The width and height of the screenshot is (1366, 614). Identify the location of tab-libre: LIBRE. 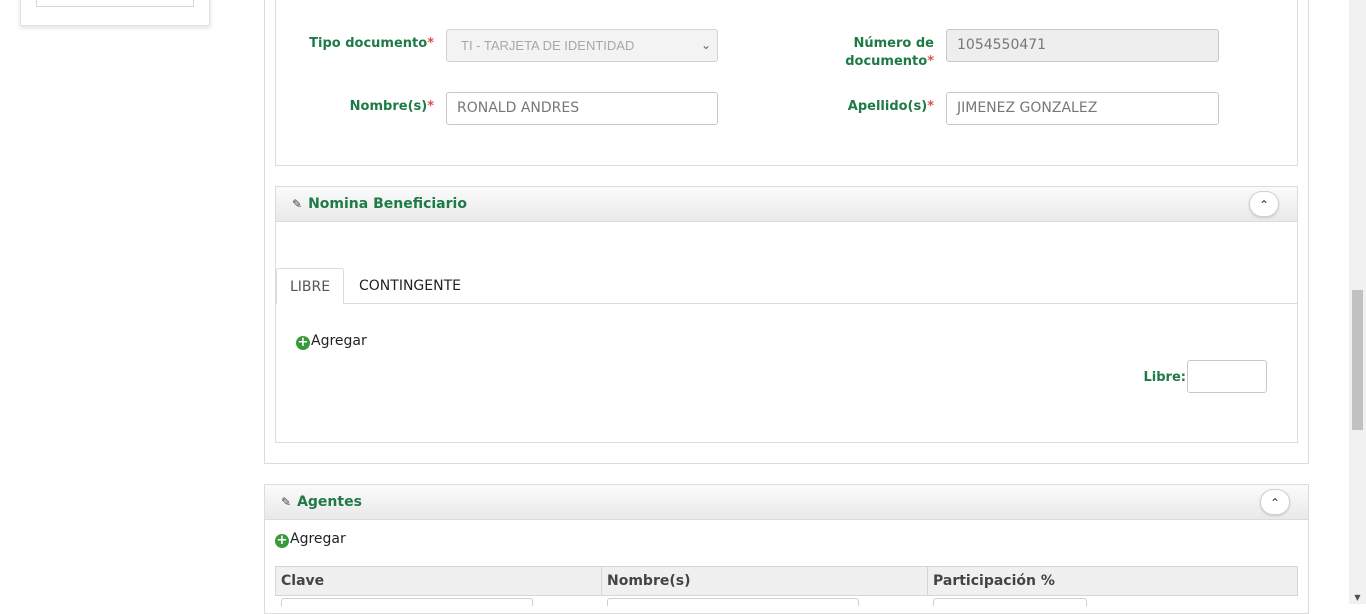
(310, 286).